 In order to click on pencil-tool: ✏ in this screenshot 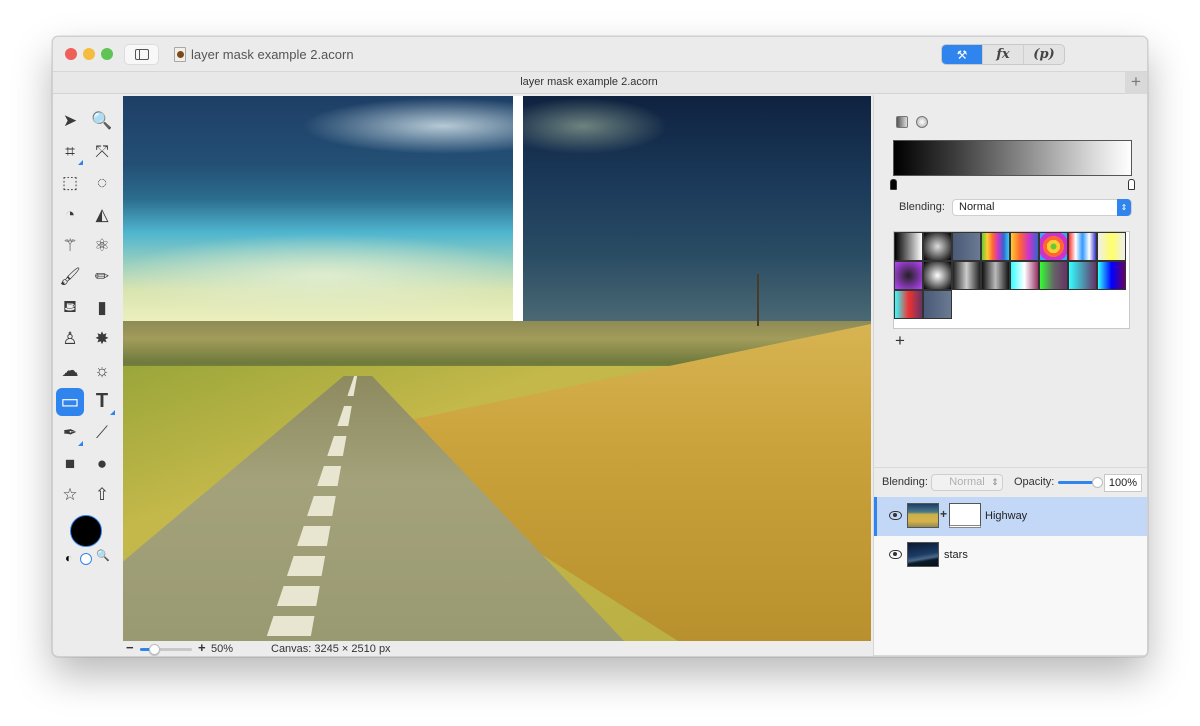, I will do `click(102, 277)`.